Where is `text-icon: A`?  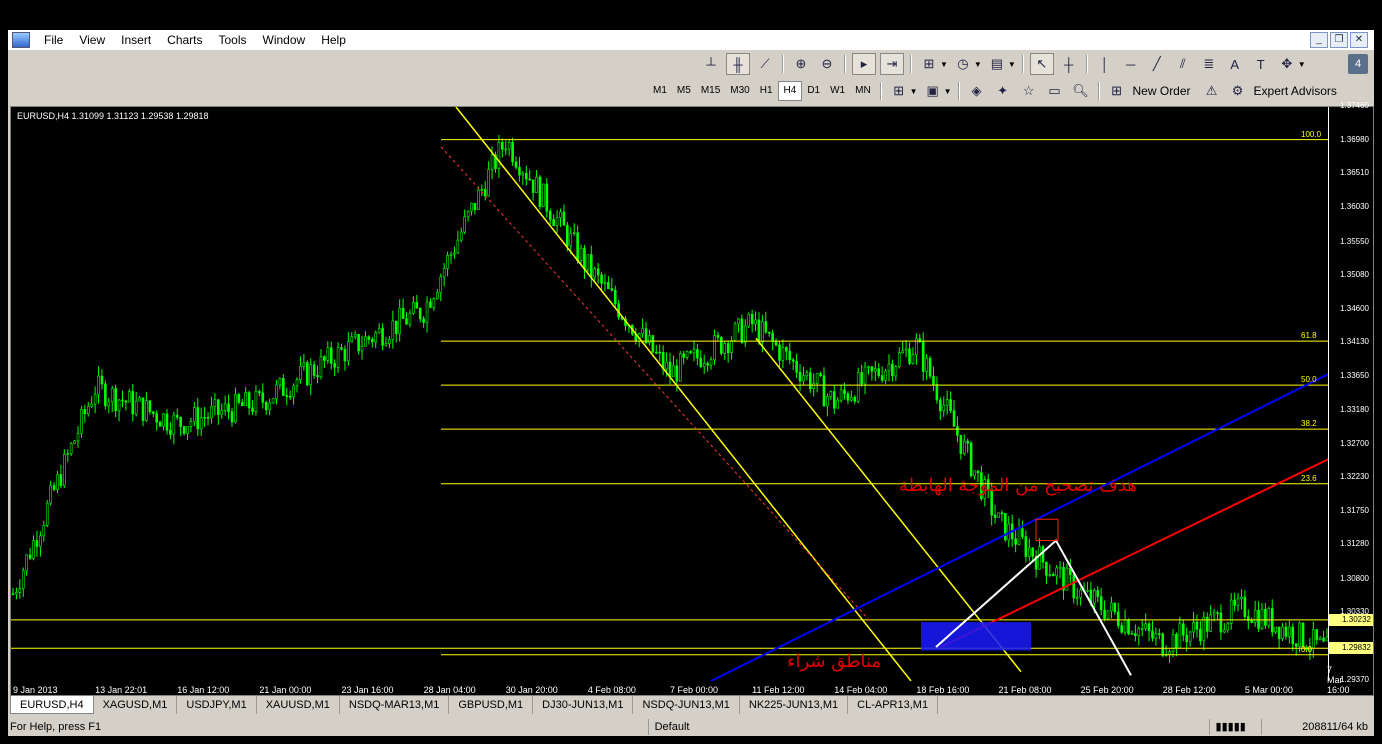
text-icon: A is located at coordinates (1235, 64).